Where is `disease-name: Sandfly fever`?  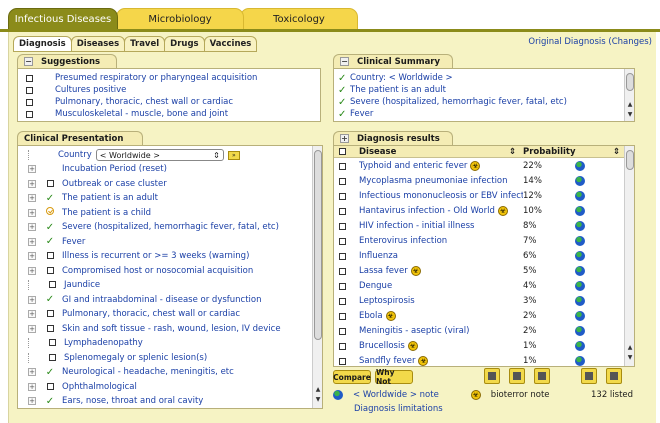
disease-name: Sandfly fever is located at coordinates (387, 361).